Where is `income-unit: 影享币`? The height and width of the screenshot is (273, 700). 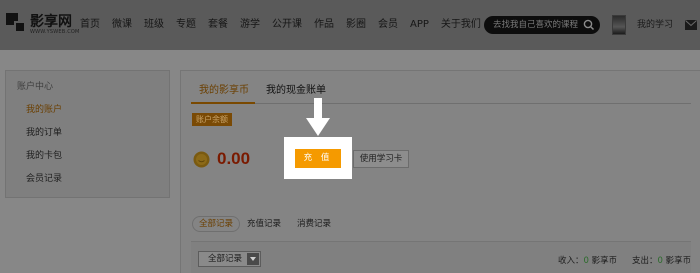 income-unit: 影享币 is located at coordinates (604, 261).